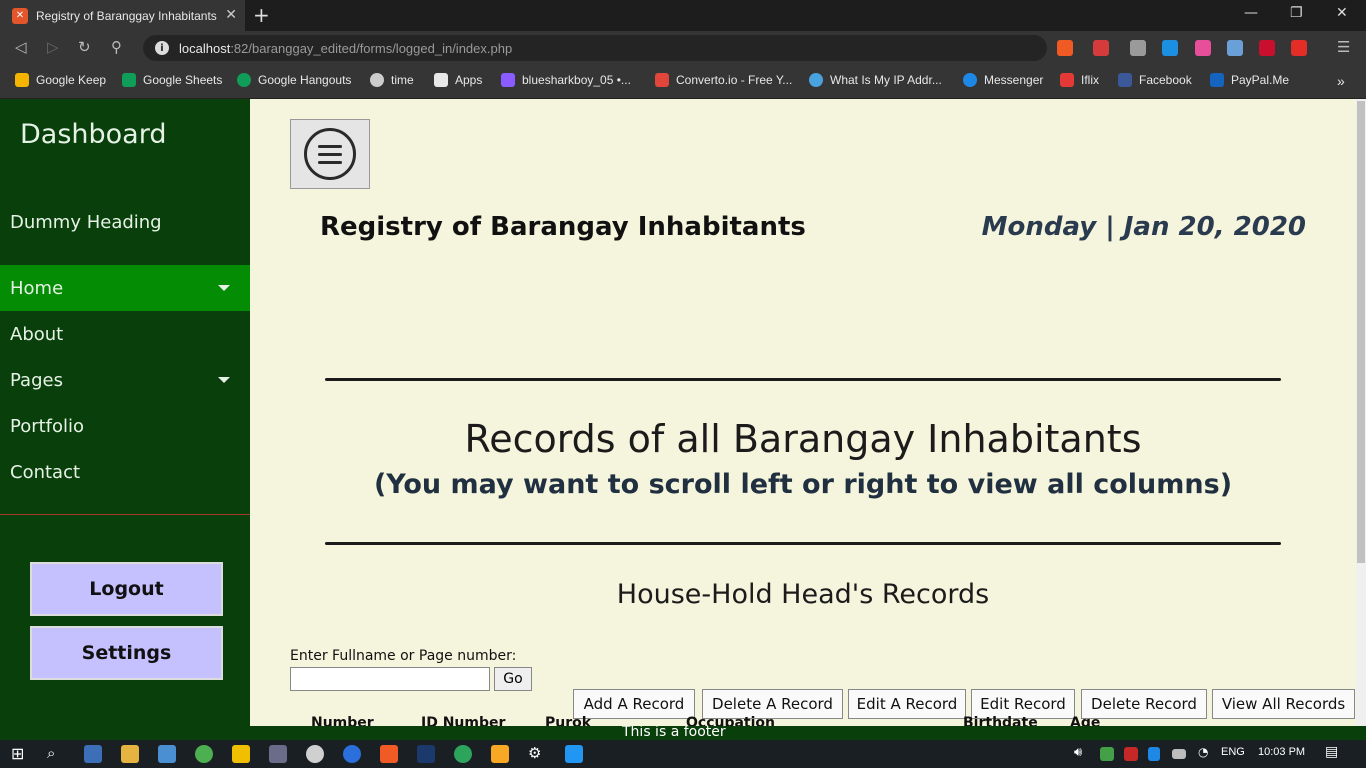  I want to click on menu-icon: ☰, so click(1343, 47).